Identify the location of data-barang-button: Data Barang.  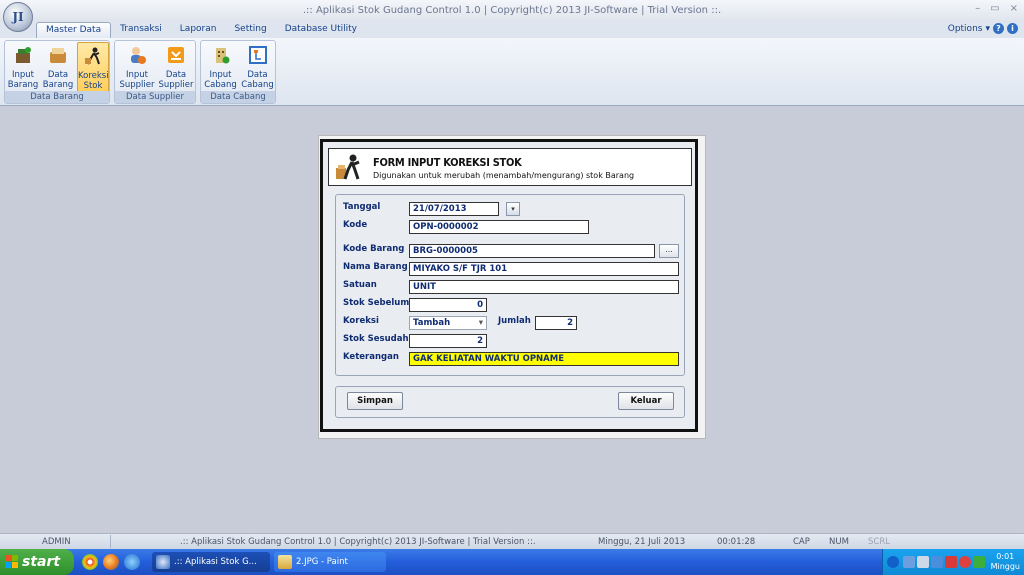
(58, 67).